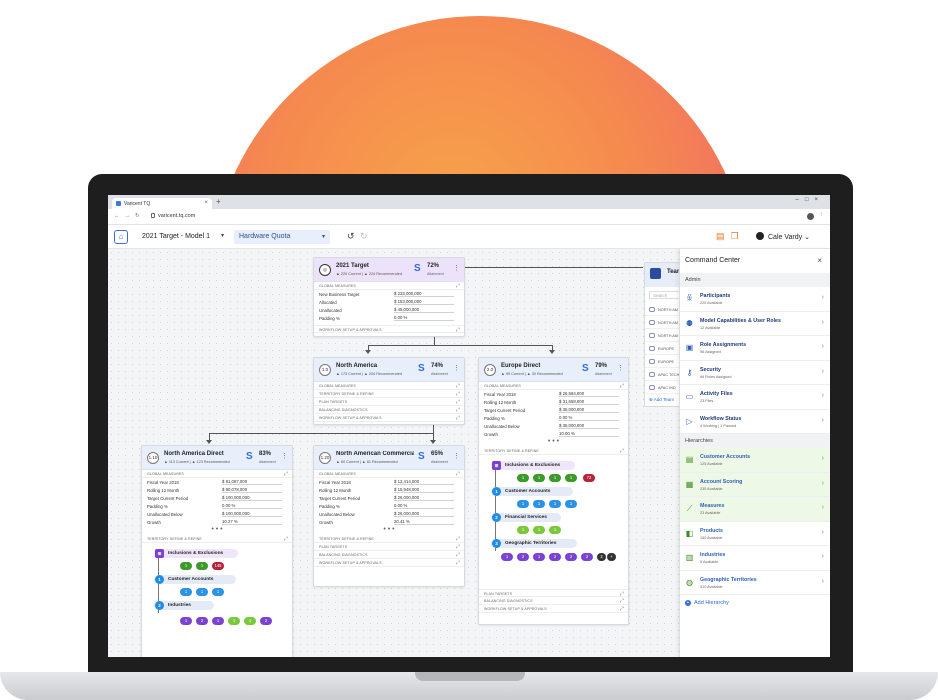 The image size is (938, 700). Describe the element at coordinates (755, 422) in the screenshot. I see `cc-item-workflow-status: ▷ Workflow Status 4 Working | 1 Paused ›` at that location.